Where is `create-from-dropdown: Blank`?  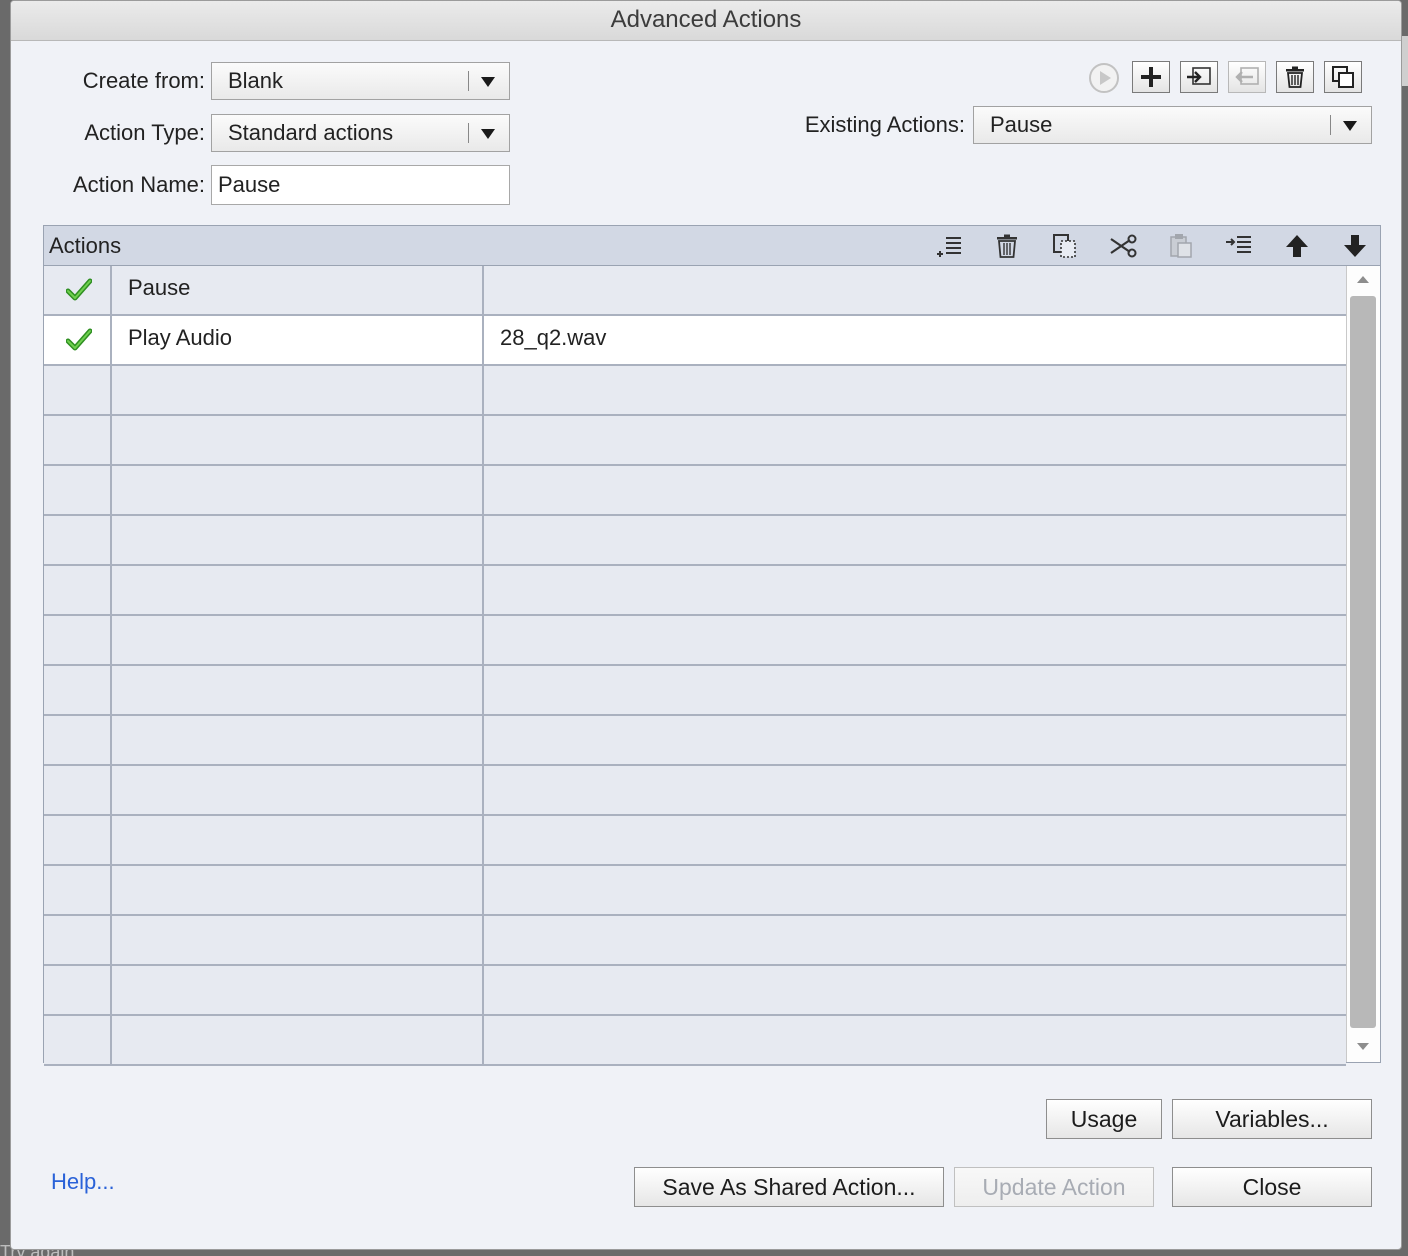
create-from-dropdown: Blank is located at coordinates (360, 81).